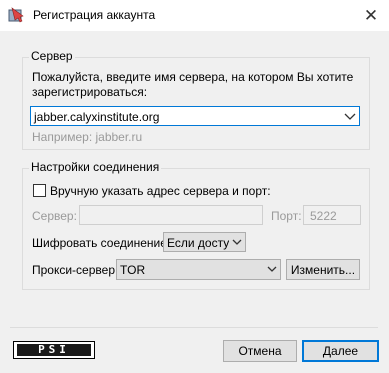 Image resolution: width=389 pixels, height=373 pixels. I want to click on app-icon, so click(17, 15).